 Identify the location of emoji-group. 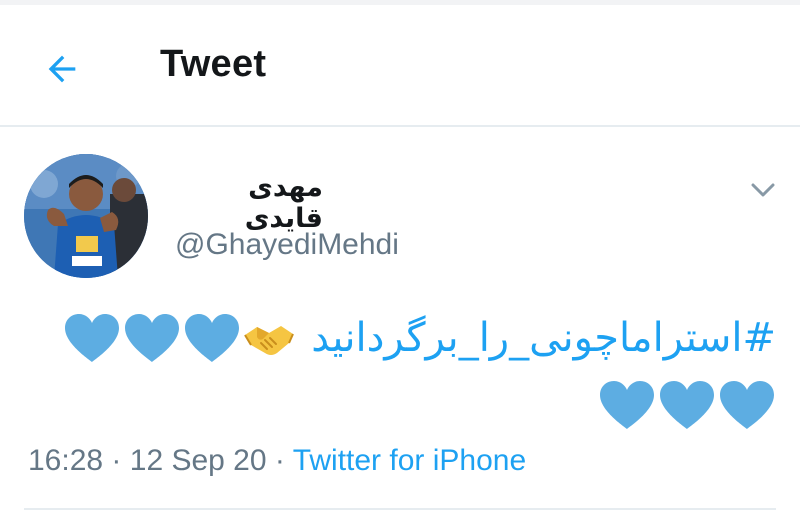
(179, 338).